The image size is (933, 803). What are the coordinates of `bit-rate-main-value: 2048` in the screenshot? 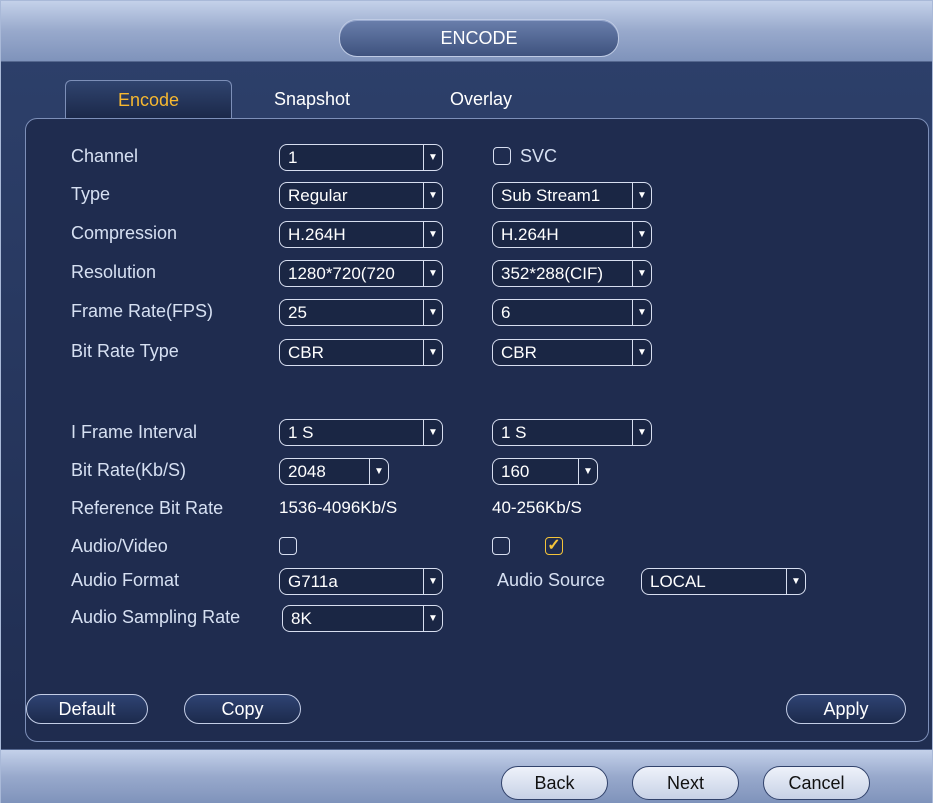 It's located at (307, 471).